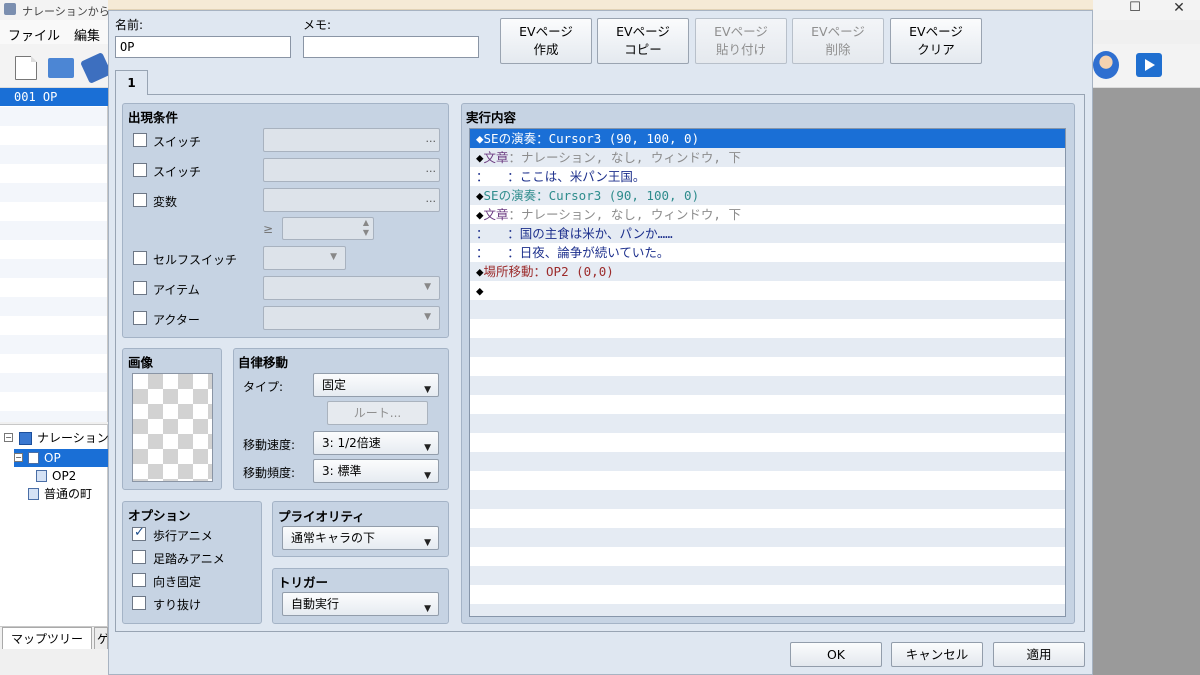 The height and width of the screenshot is (675, 1200). What do you see at coordinates (25, 438) in the screenshot?
I see `project-root-icon` at bounding box center [25, 438].